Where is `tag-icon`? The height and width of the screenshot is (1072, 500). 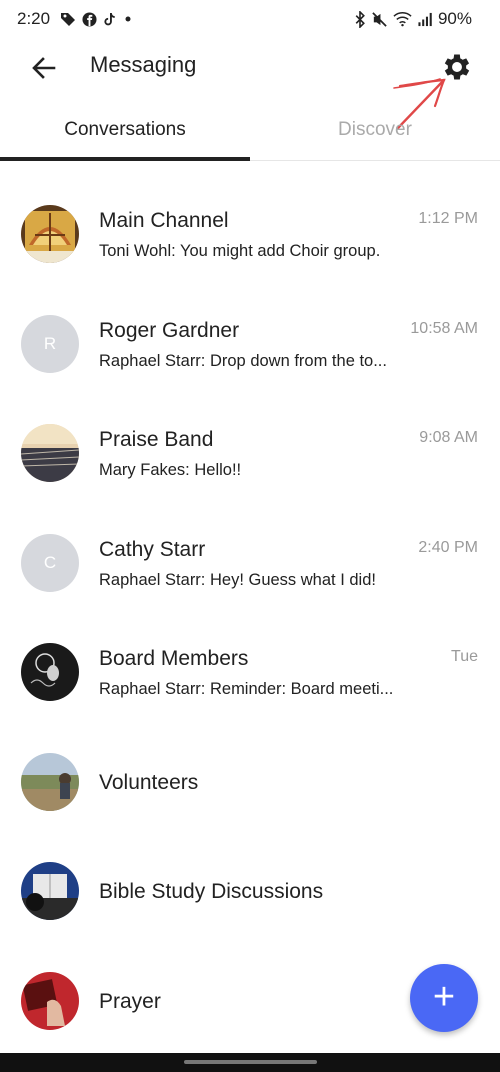 tag-icon is located at coordinates (68, 19).